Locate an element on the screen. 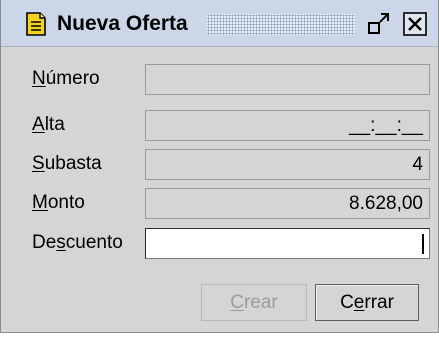 The image size is (439, 337). crear-button-text: rear is located at coordinates (260, 302).